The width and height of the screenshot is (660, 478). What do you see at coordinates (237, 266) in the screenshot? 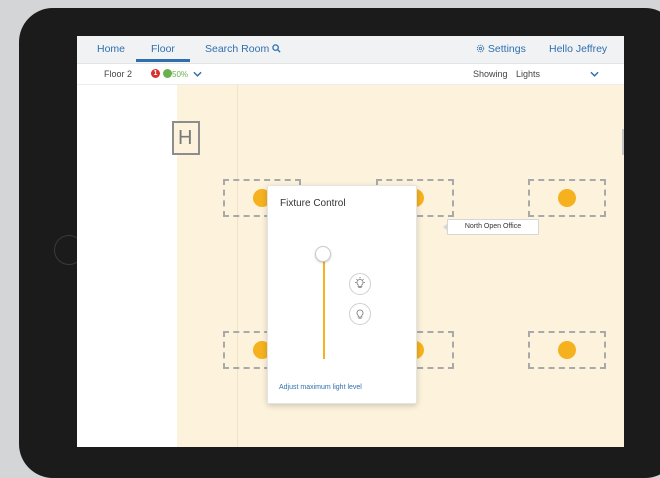
I see `floorplan-wall` at bounding box center [237, 266].